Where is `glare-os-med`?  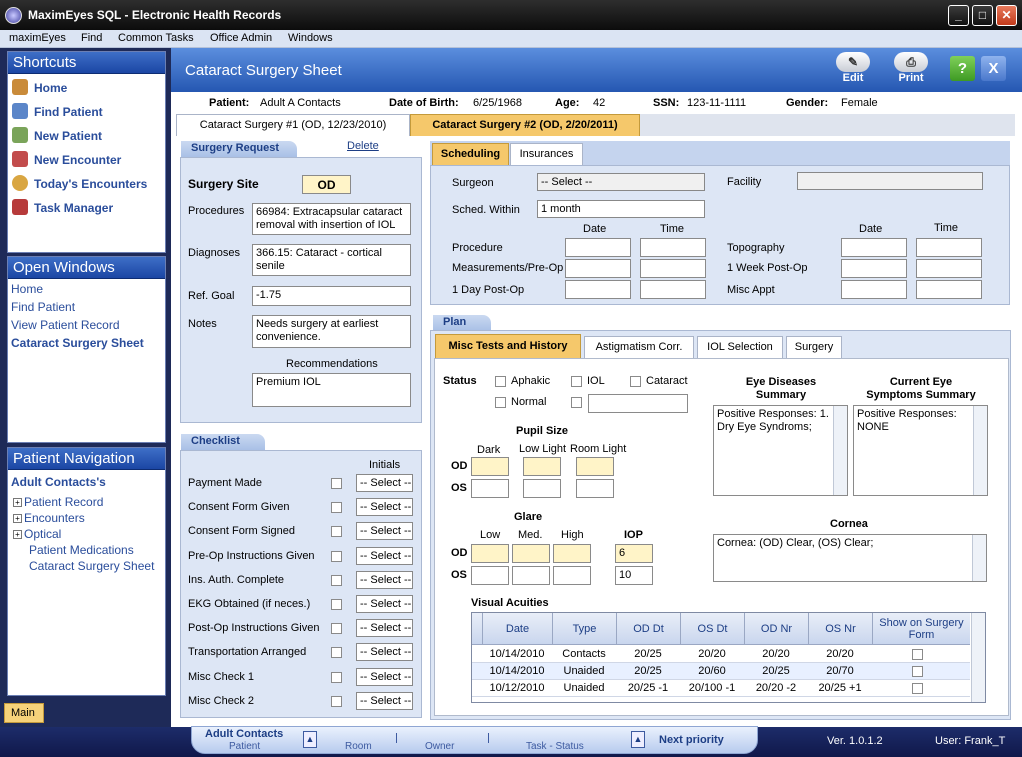
glare-os-med is located at coordinates (531, 575).